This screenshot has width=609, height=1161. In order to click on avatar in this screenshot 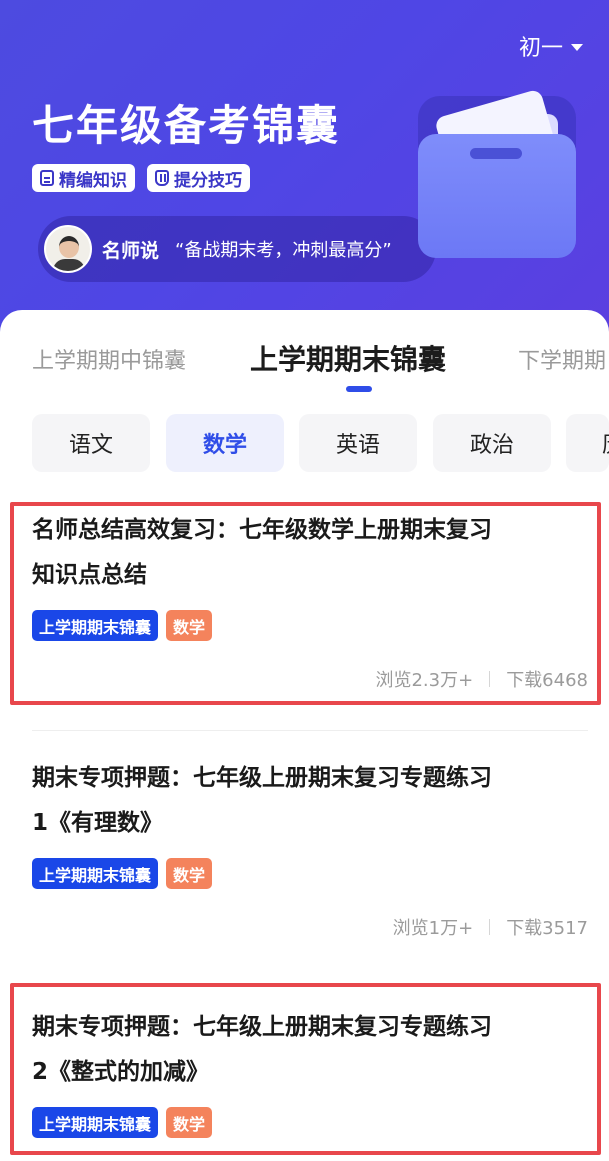, I will do `click(68, 249)`.